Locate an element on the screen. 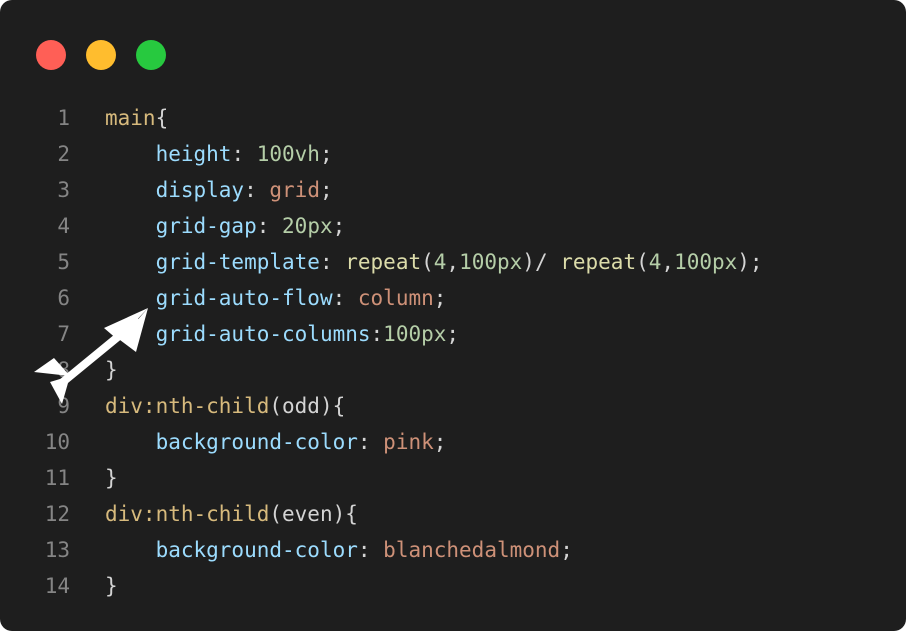  code-line: 1 main{ is located at coordinates (453, 118).